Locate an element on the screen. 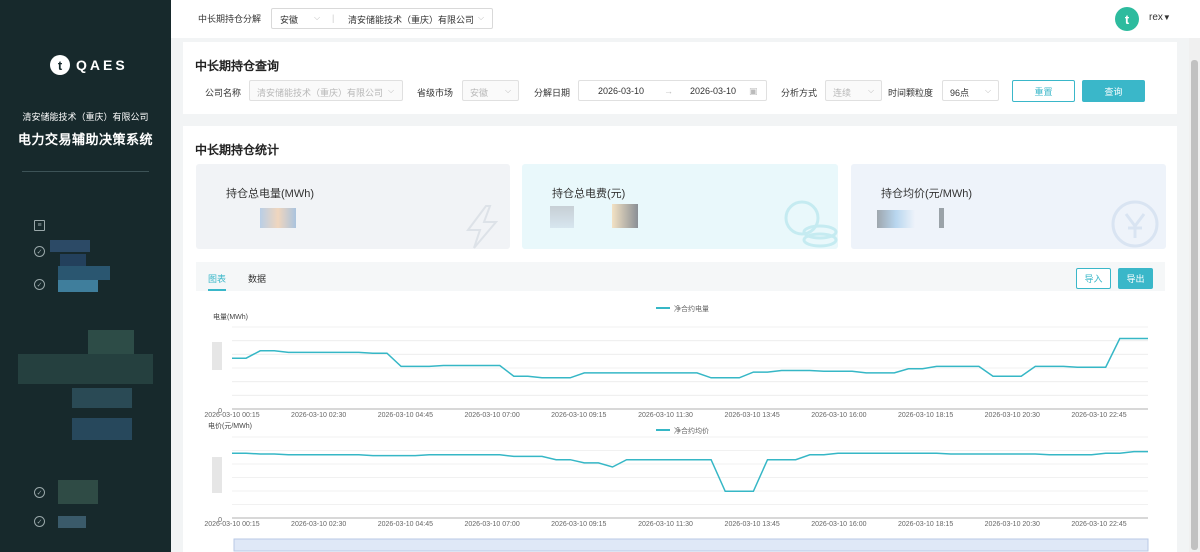 This screenshot has width=1200, height=552. query-title: 中长期持仓查询 is located at coordinates (237, 66).